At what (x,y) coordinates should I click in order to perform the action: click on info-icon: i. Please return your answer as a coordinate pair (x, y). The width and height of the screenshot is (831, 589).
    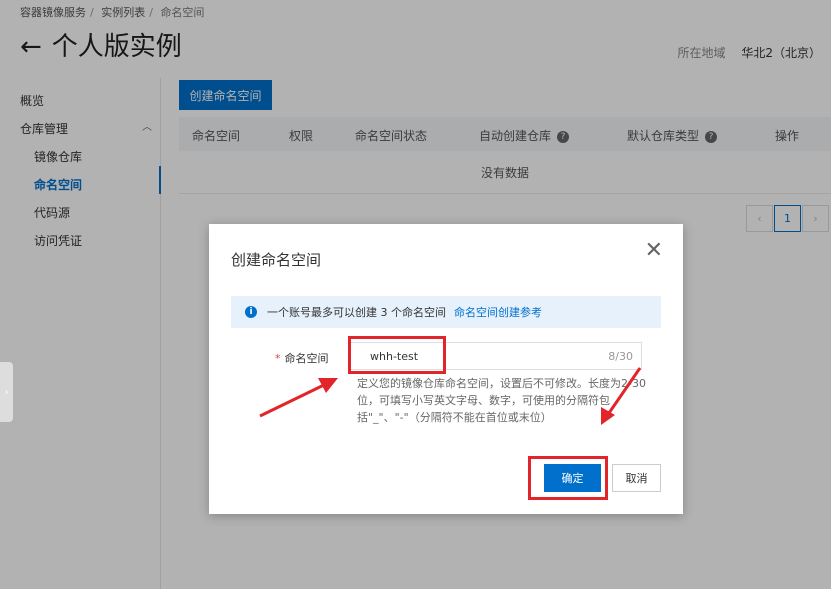
    Looking at the image, I should click on (251, 312).